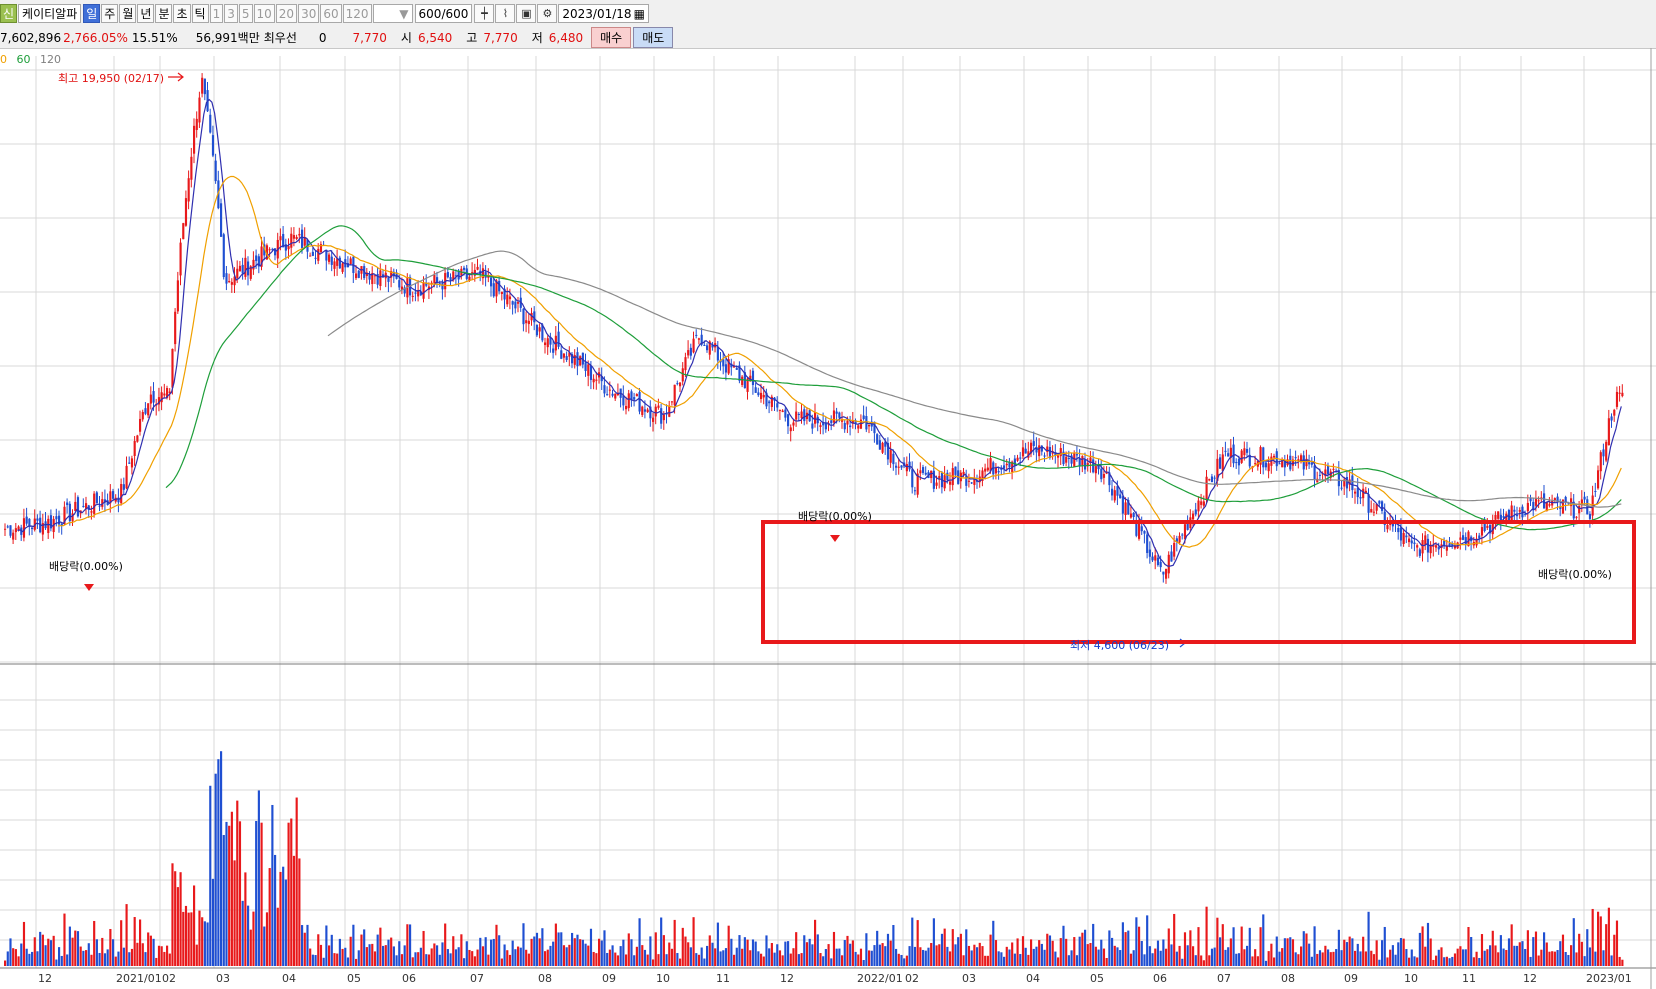 The height and width of the screenshot is (989, 1656). What do you see at coordinates (609, 978) in the screenshot?
I see `x-tick-label: 09` at bounding box center [609, 978].